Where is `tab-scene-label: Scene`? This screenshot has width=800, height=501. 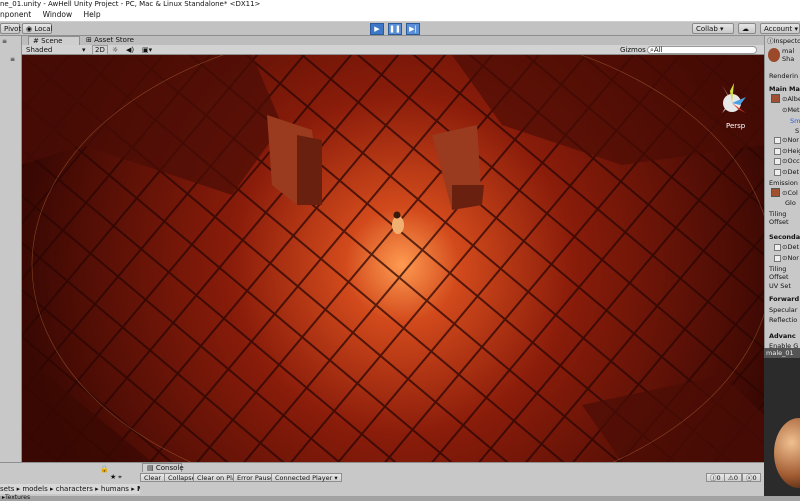 tab-scene-label: Scene is located at coordinates (51, 41).